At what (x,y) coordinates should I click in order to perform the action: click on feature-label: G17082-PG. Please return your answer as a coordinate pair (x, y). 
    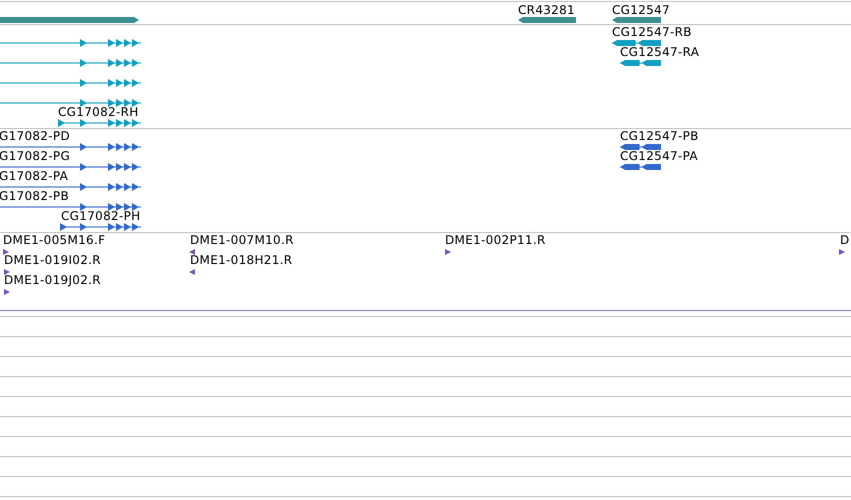
    Looking at the image, I should click on (35, 156).